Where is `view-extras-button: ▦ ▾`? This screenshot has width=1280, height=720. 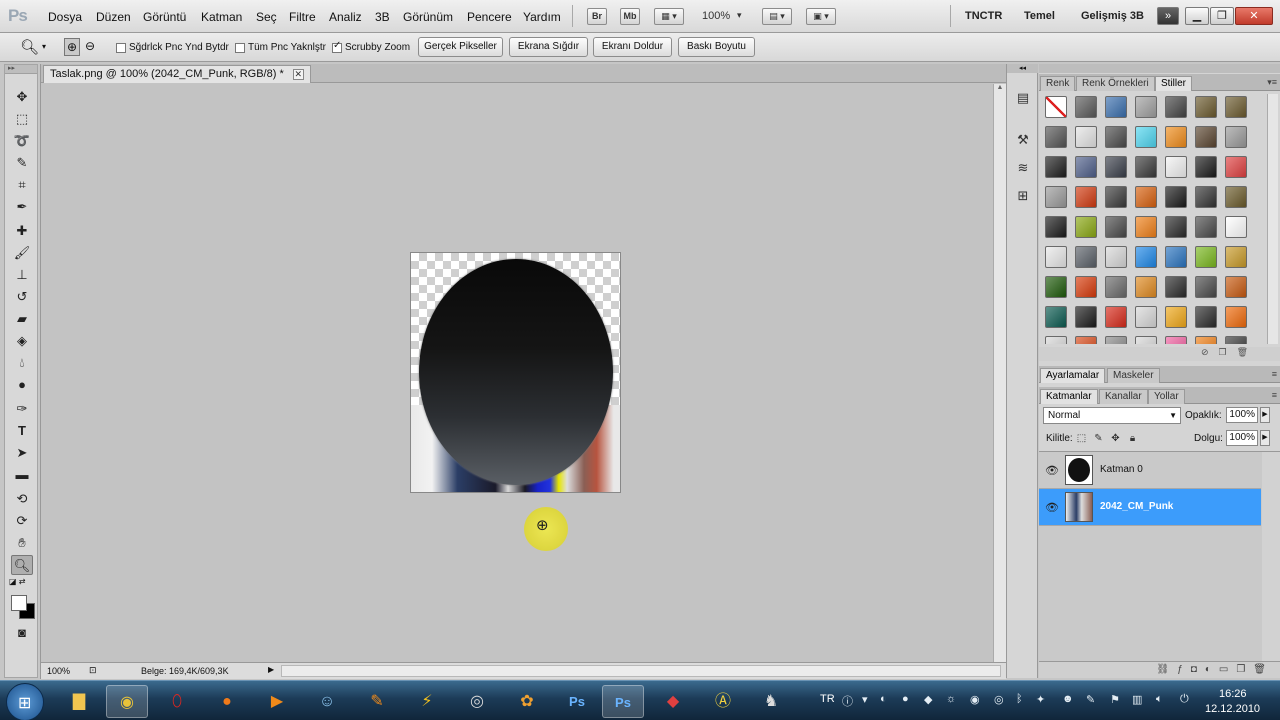
view-extras-button: ▦ ▾ is located at coordinates (669, 16).